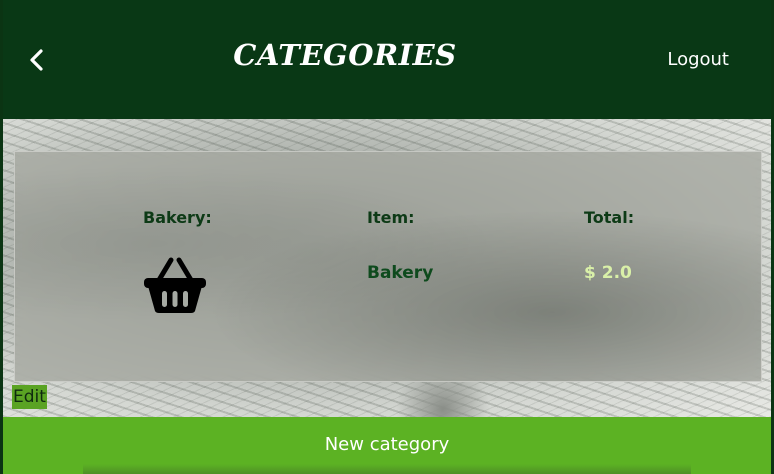  Describe the element at coordinates (608, 273) in the screenshot. I see `total-value: $ 2.0` at that location.